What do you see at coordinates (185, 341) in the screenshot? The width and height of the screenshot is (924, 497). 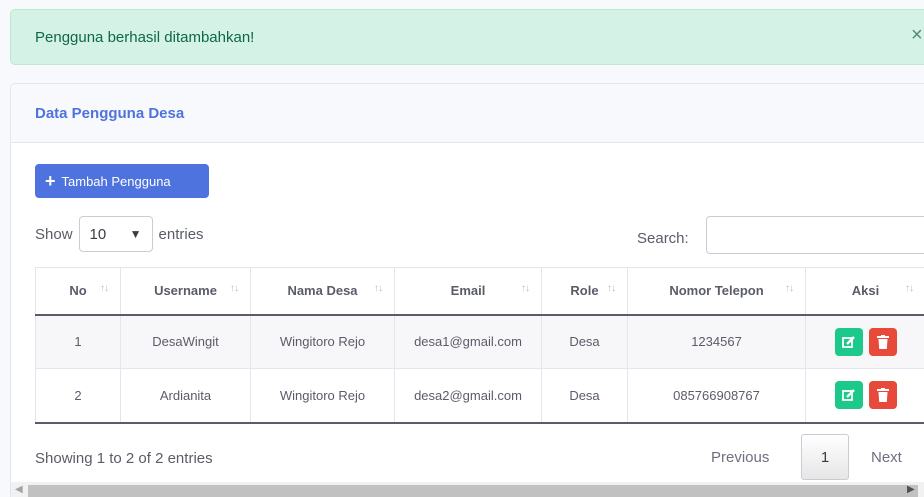 I see `cell-username: DesaWingit` at bounding box center [185, 341].